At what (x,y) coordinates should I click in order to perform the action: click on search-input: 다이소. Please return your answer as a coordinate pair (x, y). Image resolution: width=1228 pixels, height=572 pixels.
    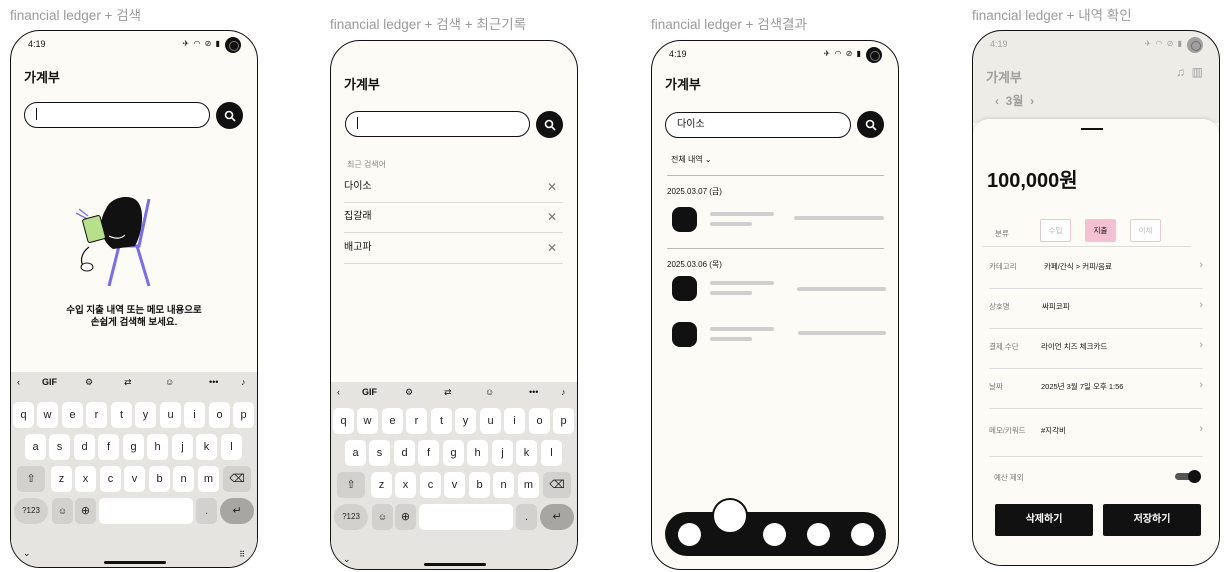
    Looking at the image, I should click on (758, 125).